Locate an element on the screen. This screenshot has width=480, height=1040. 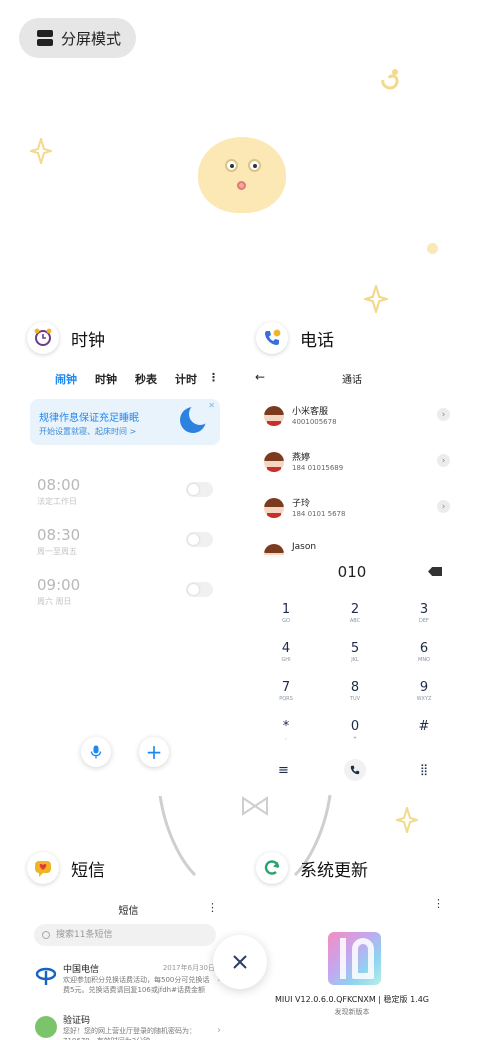
alarm-item: 09:00 周六 周日 is located at coordinates (127, 596).